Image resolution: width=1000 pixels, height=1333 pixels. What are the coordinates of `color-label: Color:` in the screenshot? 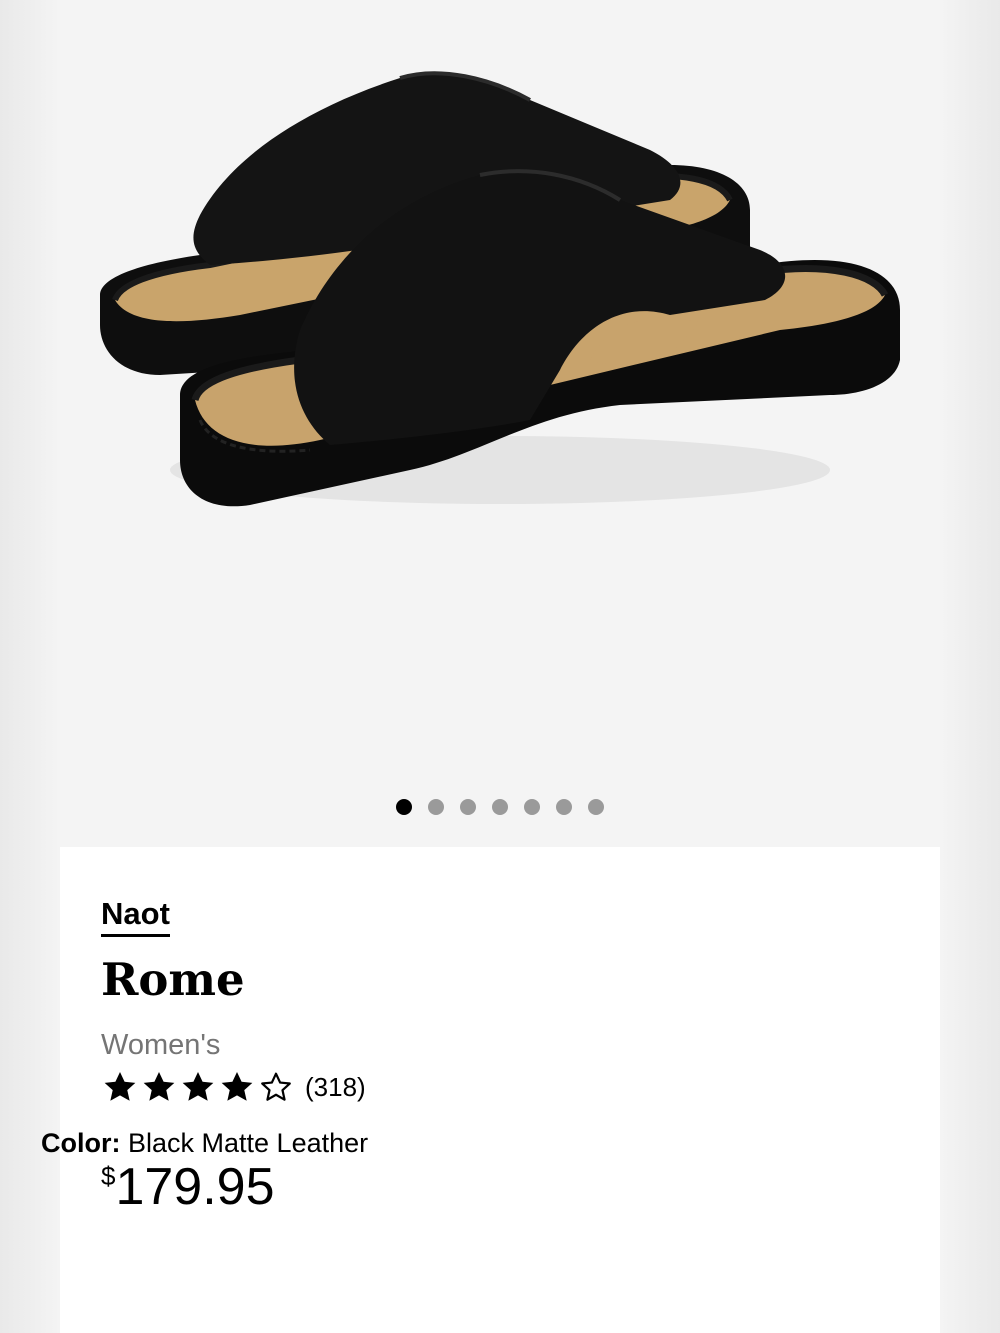 It's located at (81, 1143).